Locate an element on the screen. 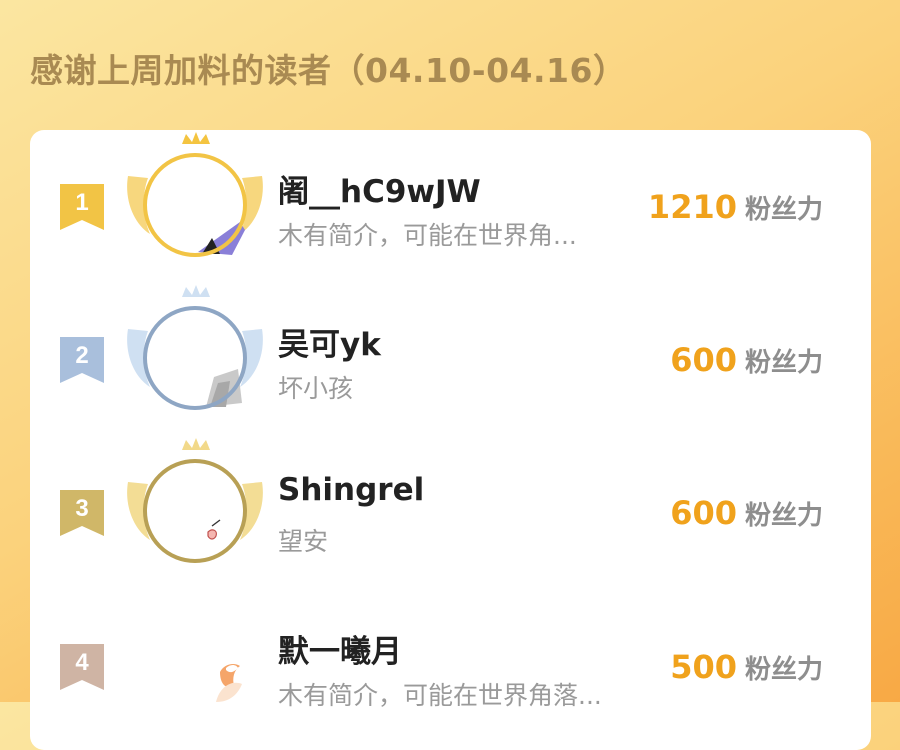 The height and width of the screenshot is (750, 900). user-bio: 望安 is located at coordinates (303, 541).